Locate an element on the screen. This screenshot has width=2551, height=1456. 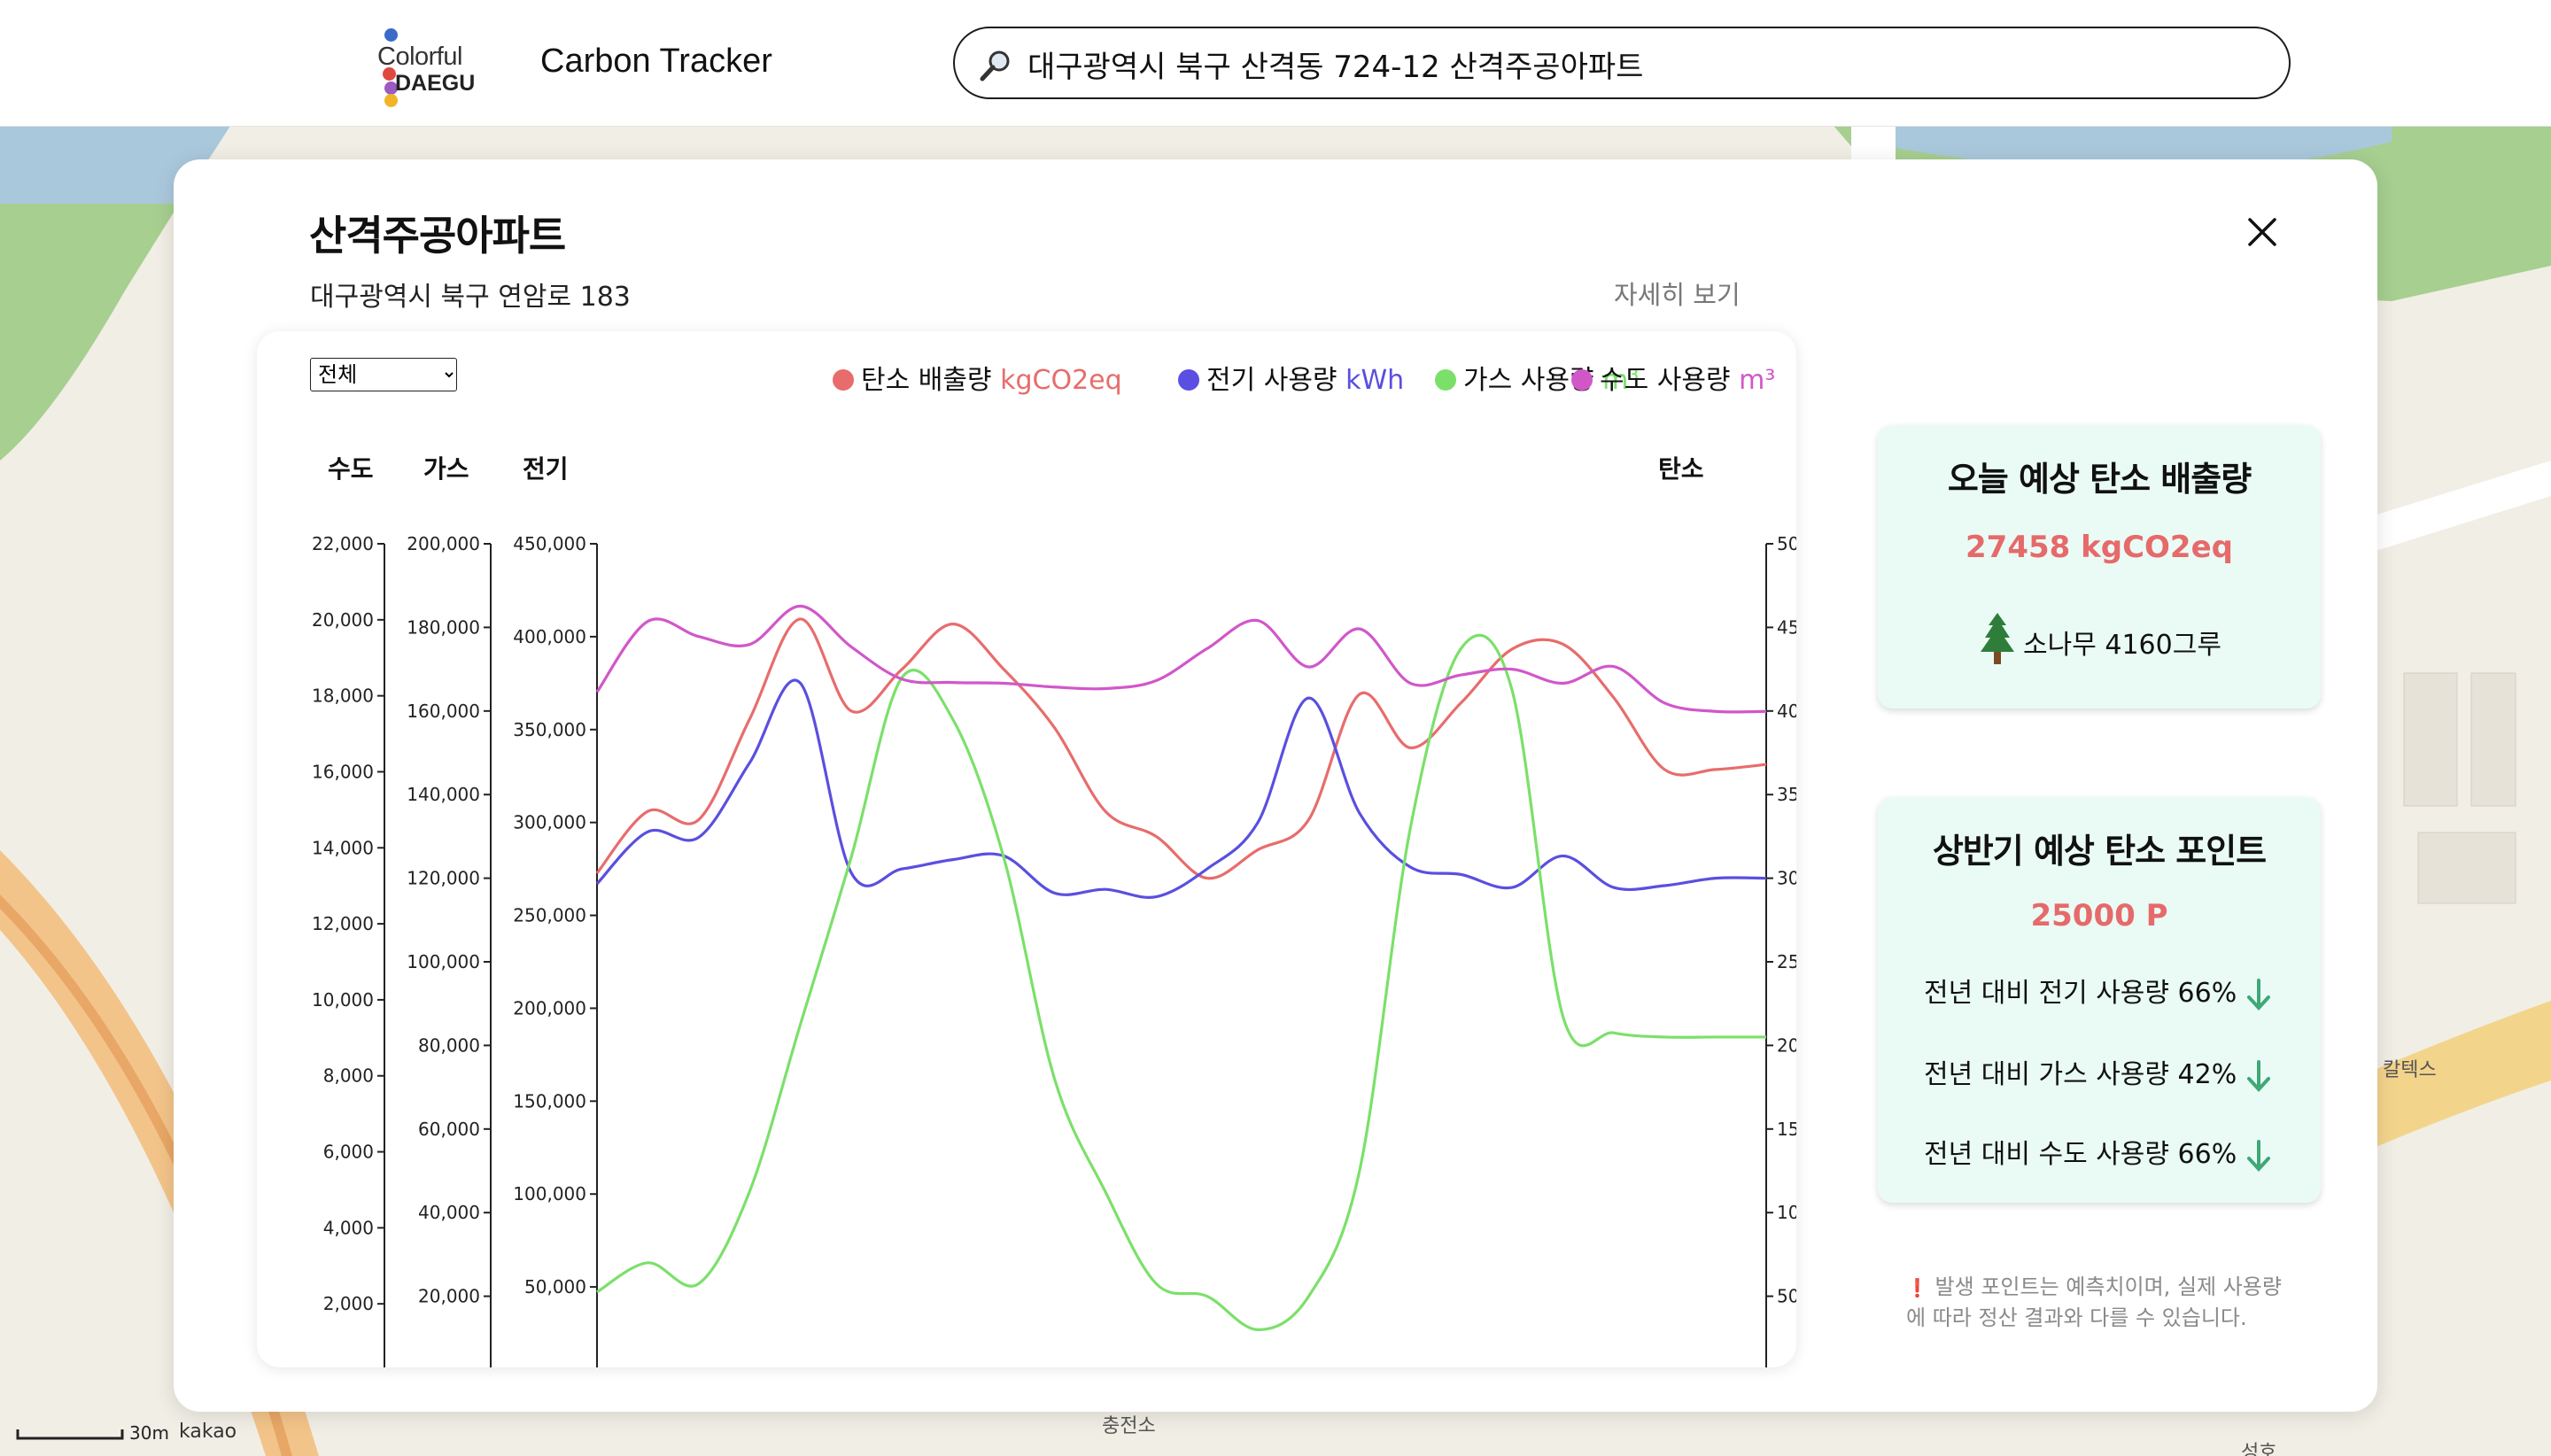
y-tick-label-elec: 50,000 is located at coordinates (555, 1286).